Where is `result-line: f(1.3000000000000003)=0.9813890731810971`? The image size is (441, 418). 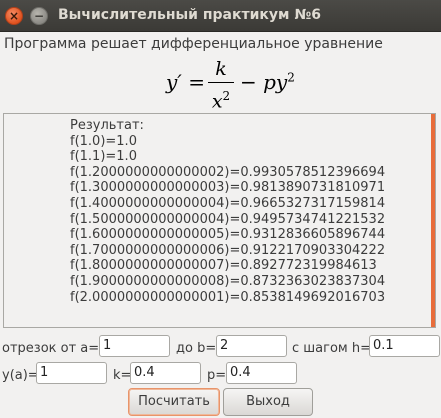 result-line: f(1.3000000000000003)=0.9813890731810971 is located at coordinates (228, 188).